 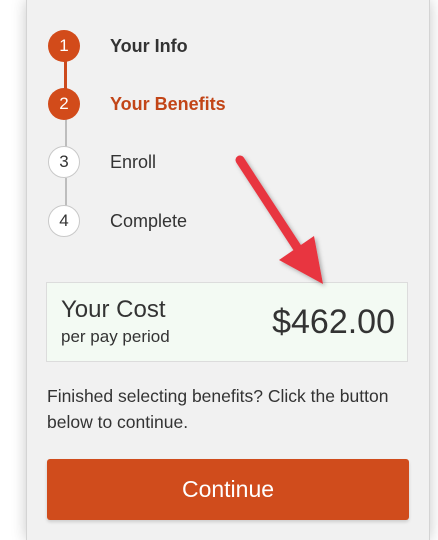 What do you see at coordinates (333, 322) in the screenshot?
I see `cost-amount: $462.00` at bounding box center [333, 322].